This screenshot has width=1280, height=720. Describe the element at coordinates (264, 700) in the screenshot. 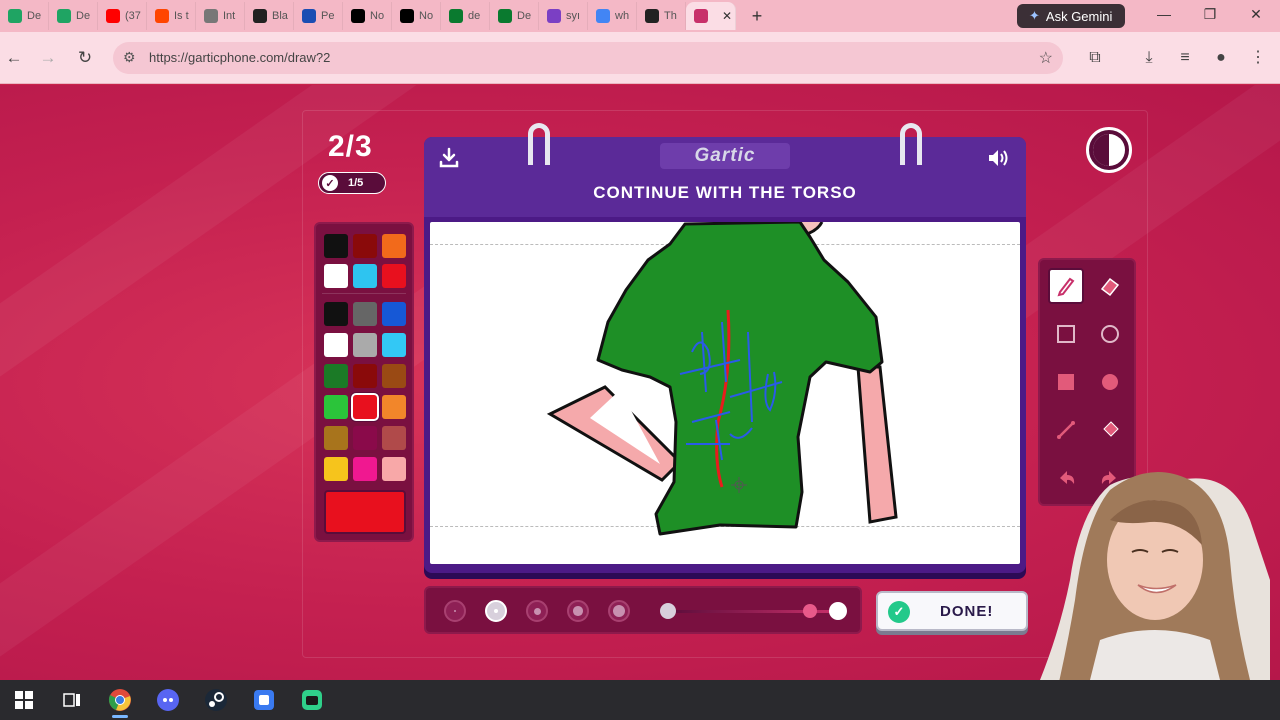

I see `app-icon` at that location.